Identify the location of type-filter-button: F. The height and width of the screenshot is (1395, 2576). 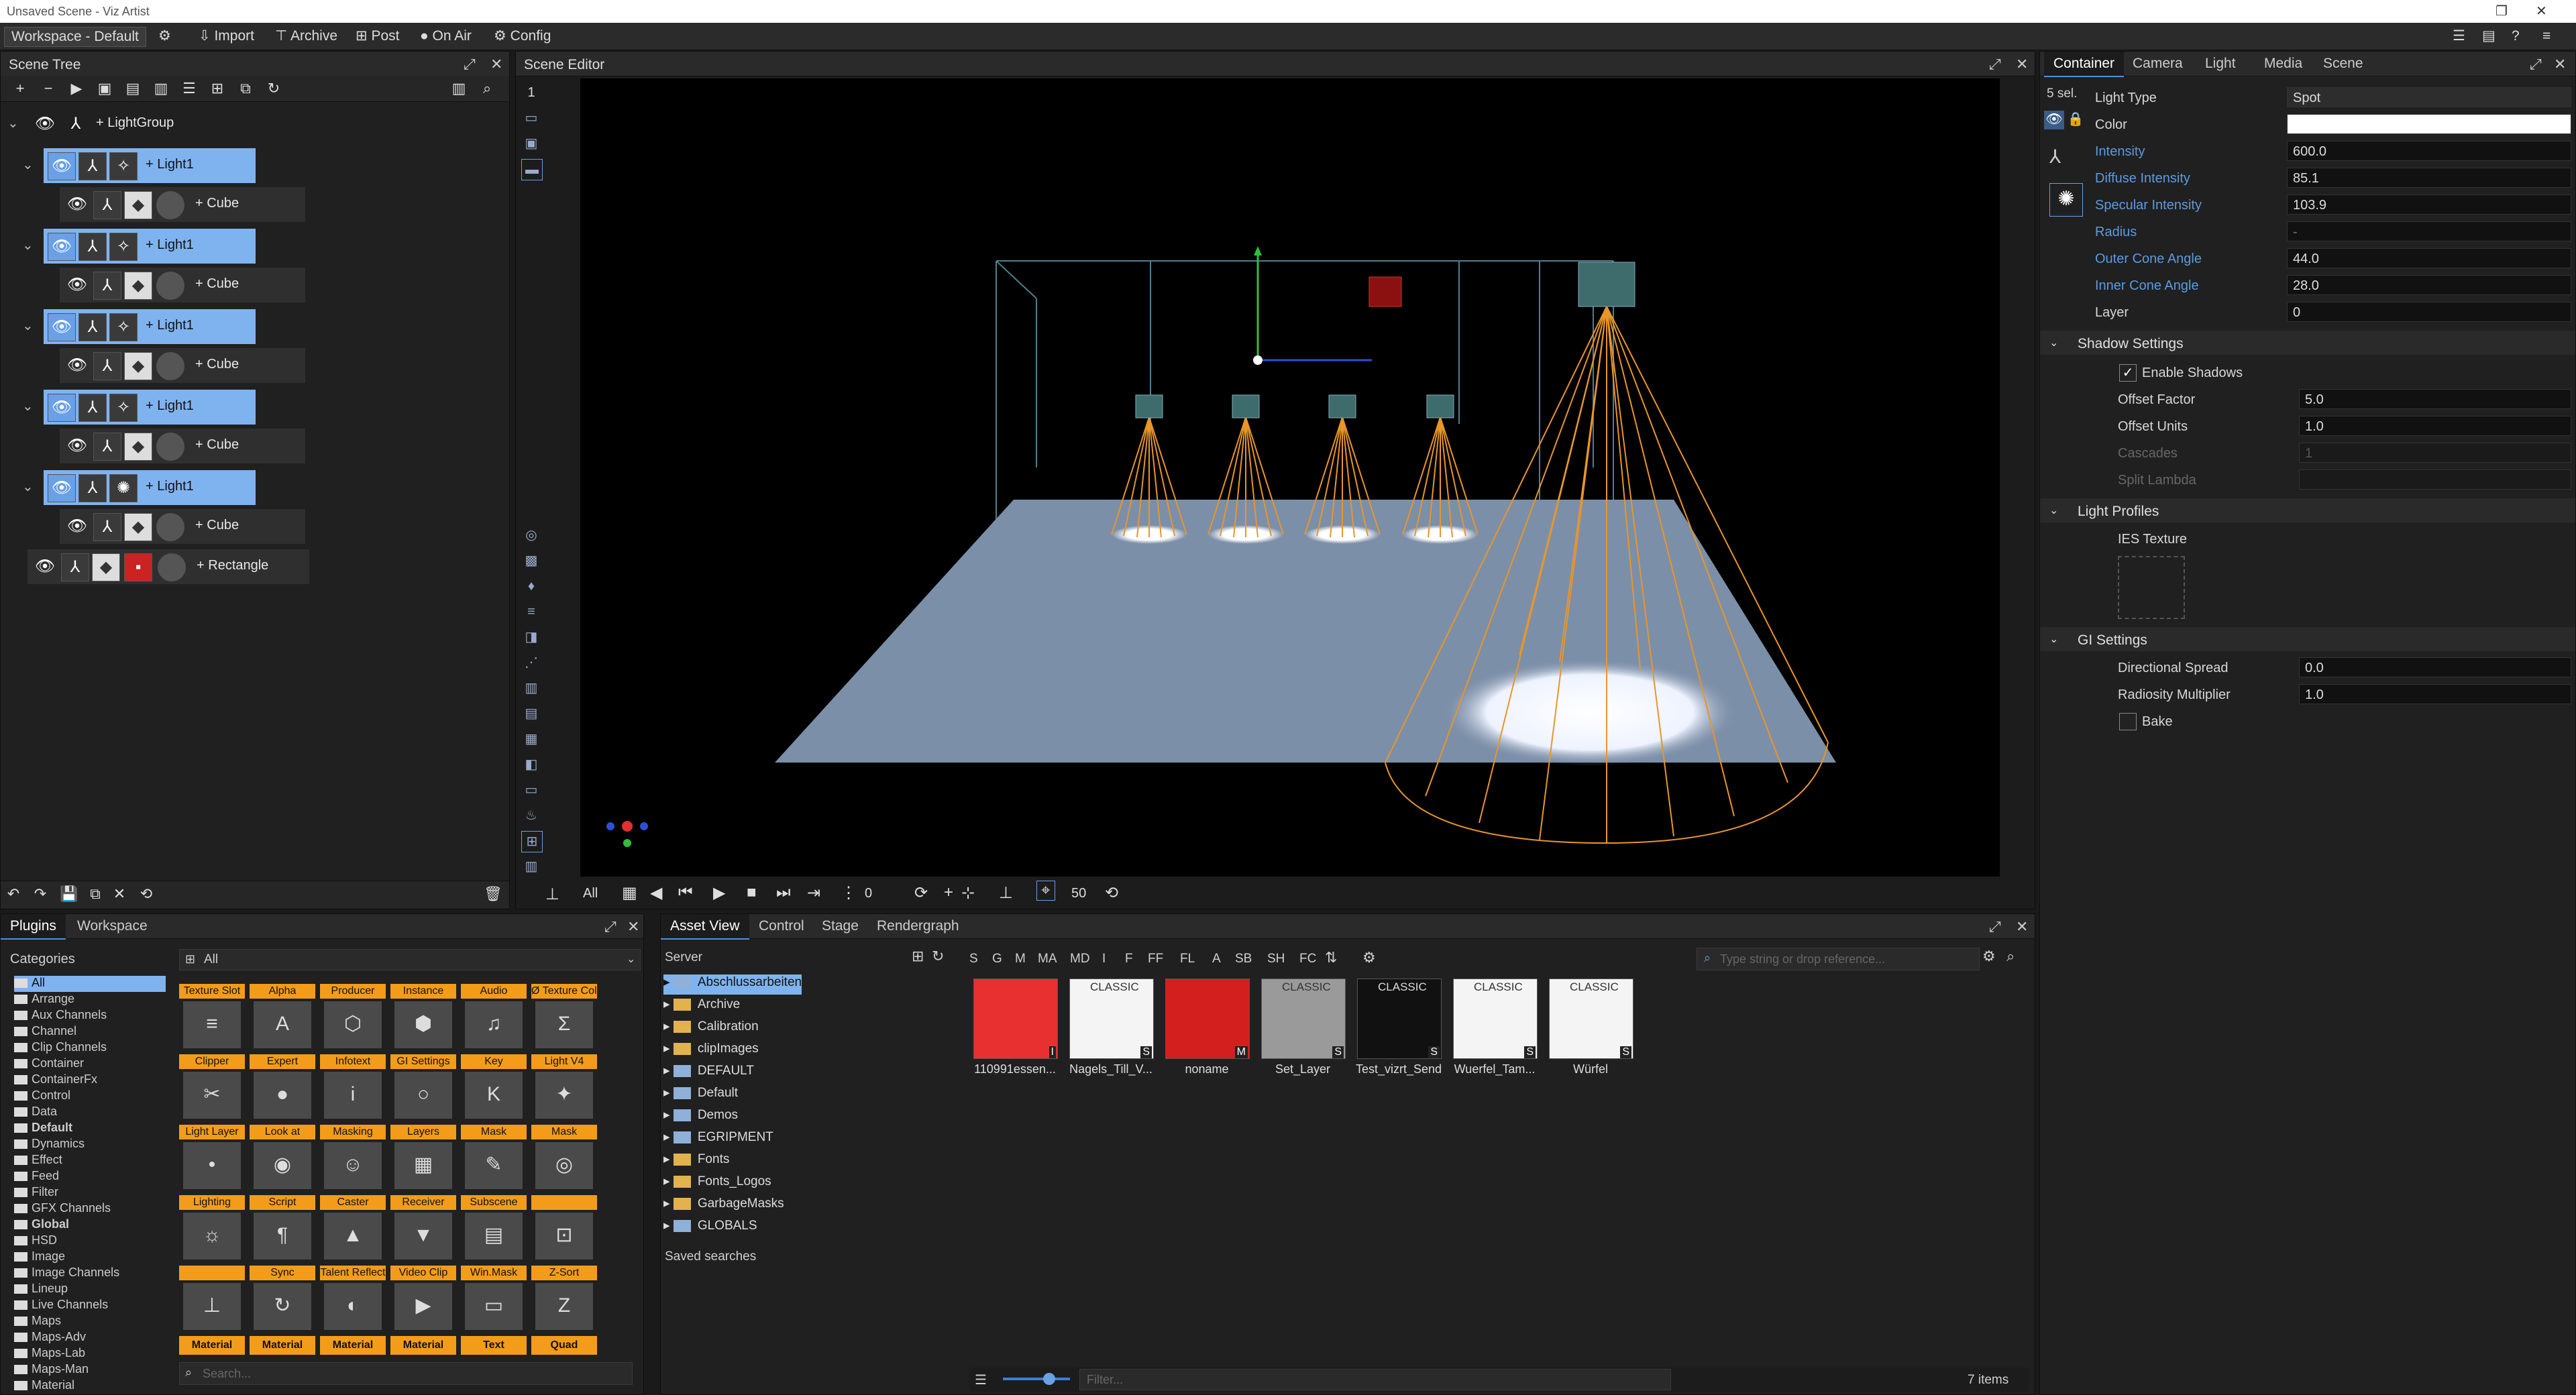
(1129, 959).